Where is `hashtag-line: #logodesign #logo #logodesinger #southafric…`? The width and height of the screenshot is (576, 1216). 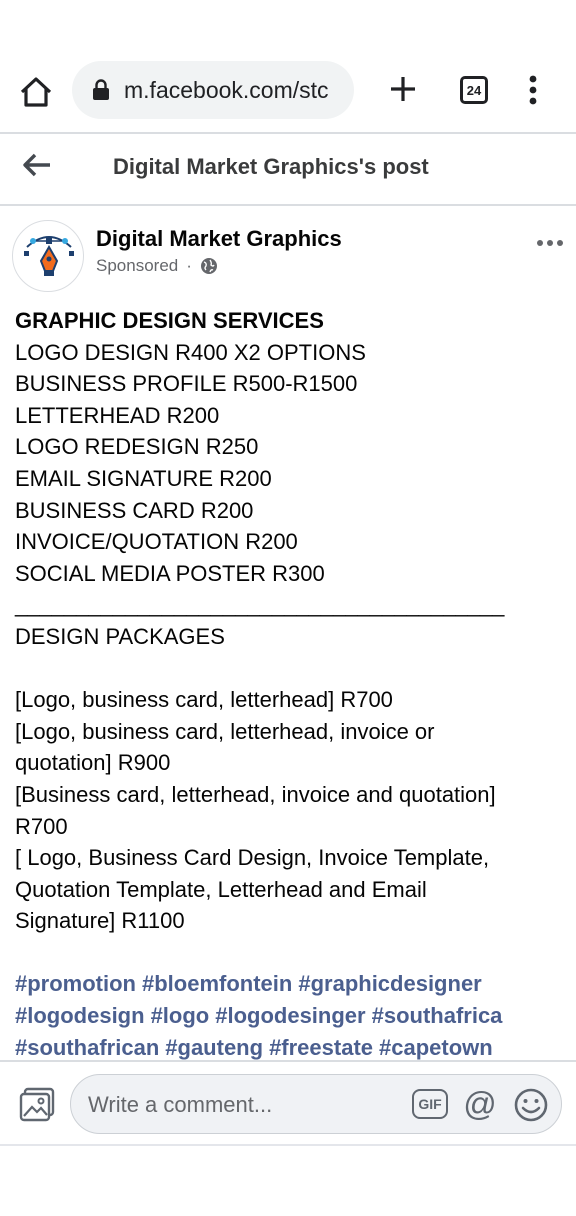 hashtag-line: #logodesign #logo #logodesinger #southafric… is located at coordinates (290, 1016).